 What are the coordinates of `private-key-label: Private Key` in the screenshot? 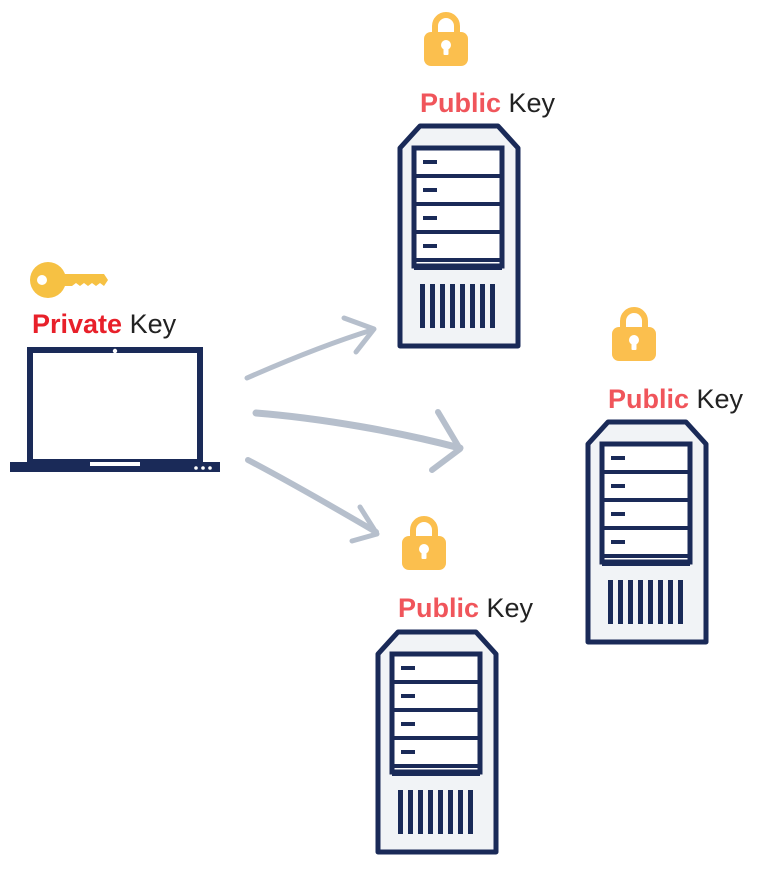 It's located at (104, 324).